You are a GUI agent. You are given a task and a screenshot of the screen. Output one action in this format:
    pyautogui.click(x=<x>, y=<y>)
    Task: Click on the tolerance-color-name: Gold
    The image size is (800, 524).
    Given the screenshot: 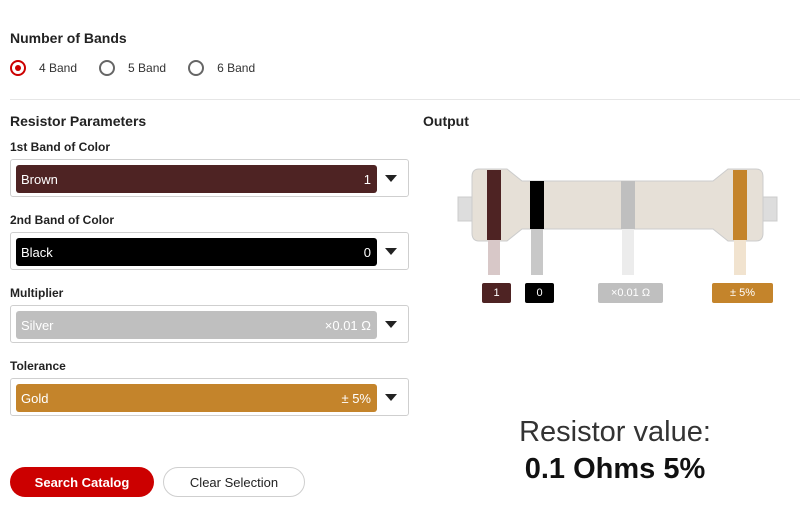 What is the action you would take?
    pyautogui.click(x=35, y=398)
    